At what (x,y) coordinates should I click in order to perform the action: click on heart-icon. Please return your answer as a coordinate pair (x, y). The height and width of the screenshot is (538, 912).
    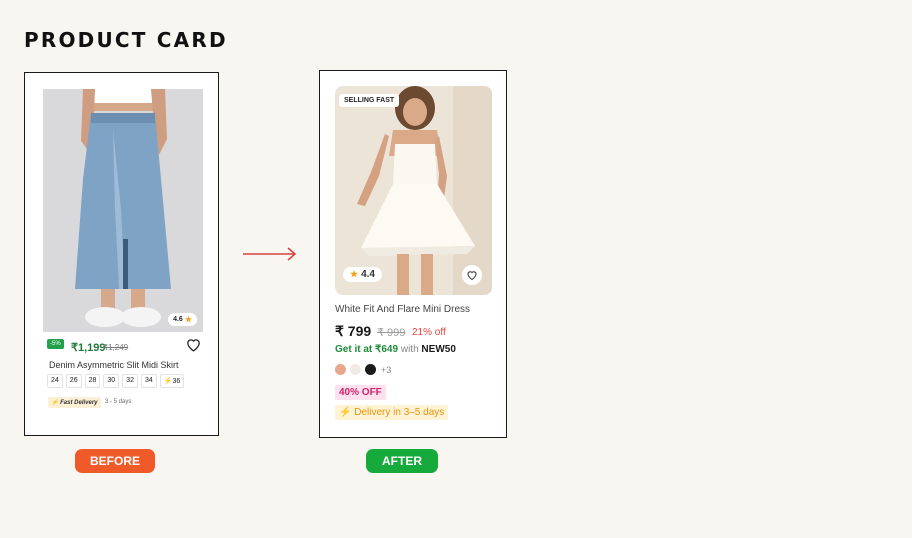
    Looking at the image, I should click on (472, 276).